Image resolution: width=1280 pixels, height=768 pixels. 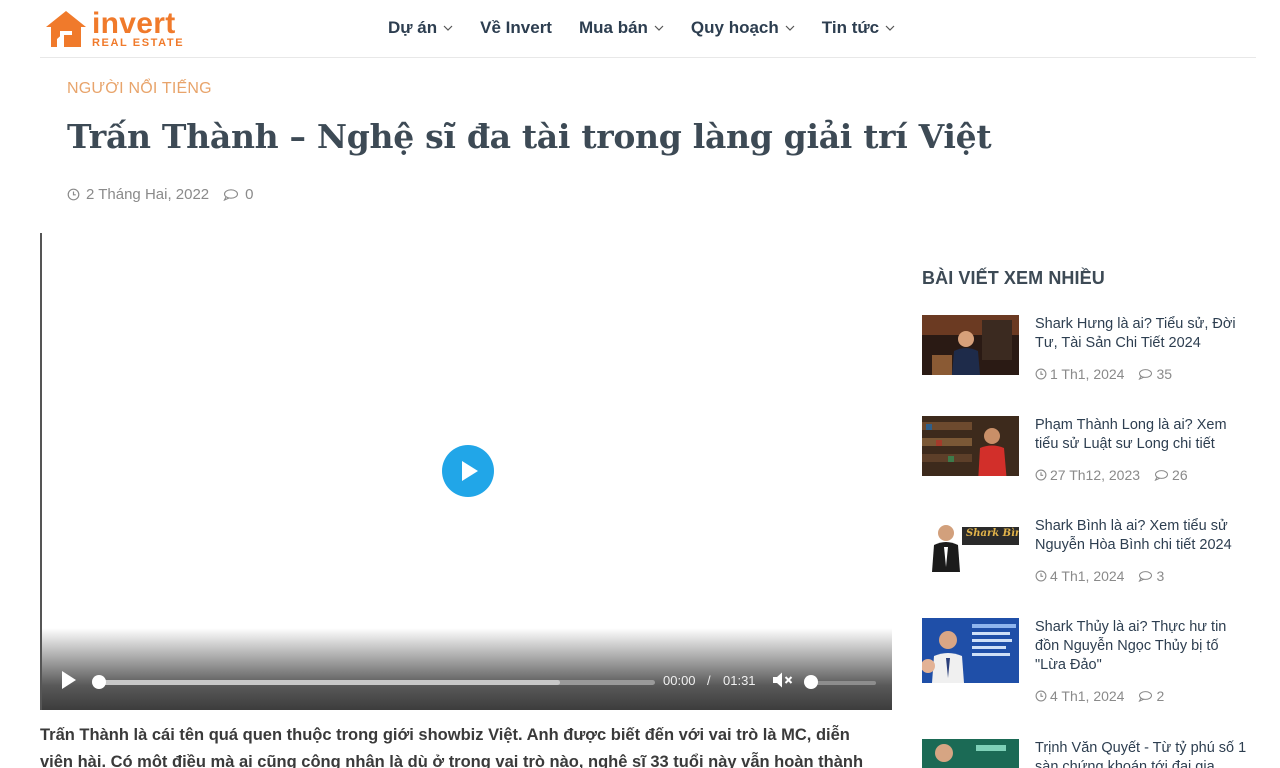 I want to click on sidebar-title: BÀI VIẾT XEM NHIỀU, so click(x=1013, y=278).